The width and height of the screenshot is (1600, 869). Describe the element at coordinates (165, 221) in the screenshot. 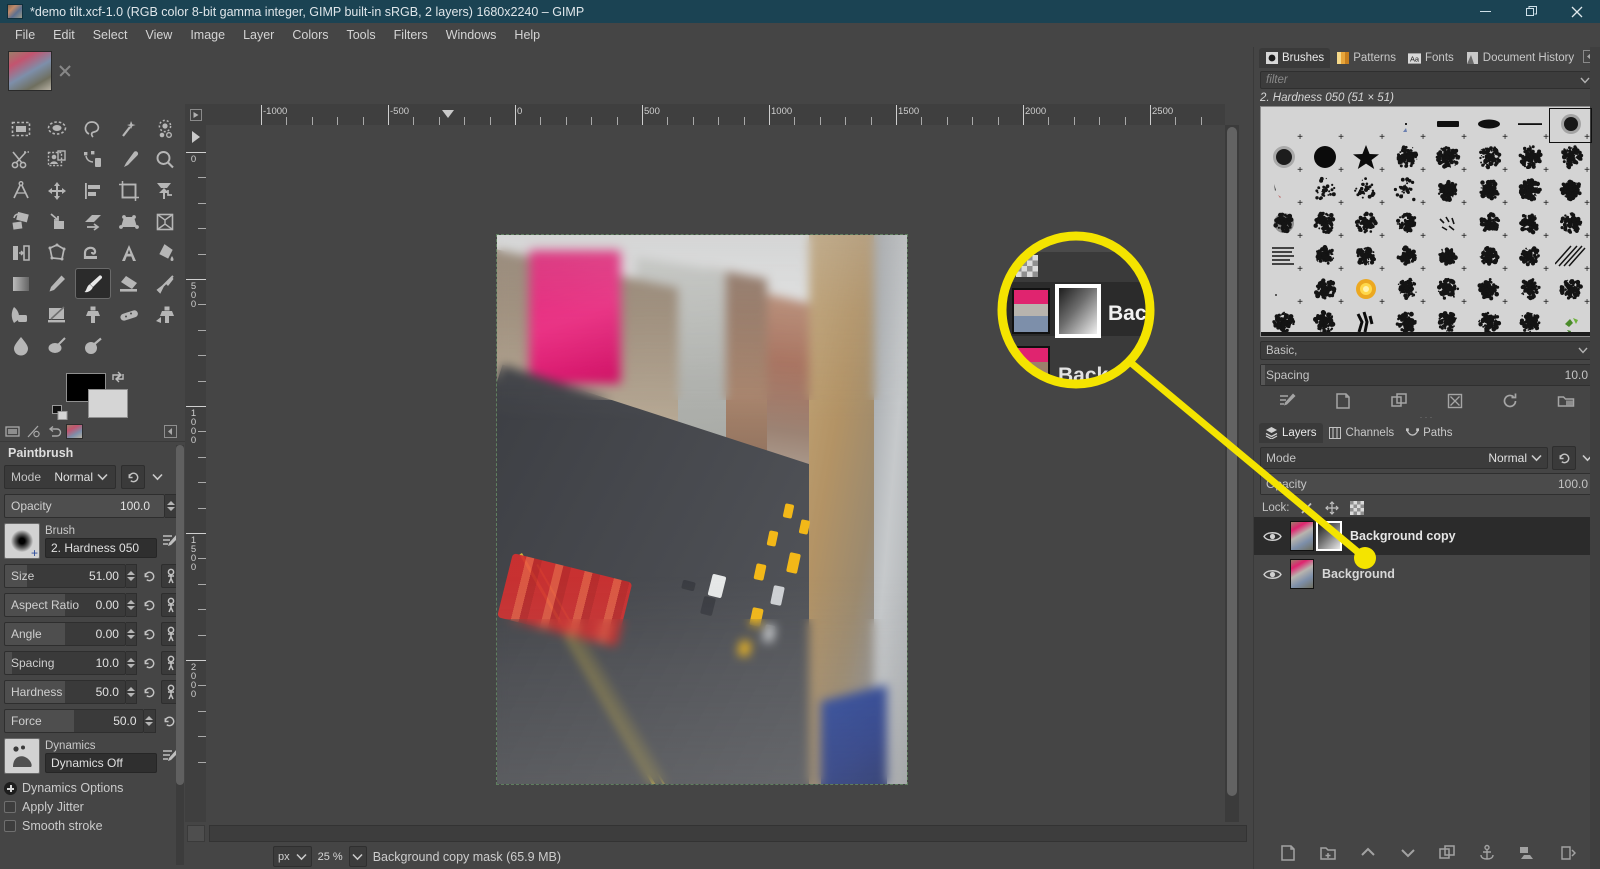

I see `3d-transform-tool` at that location.